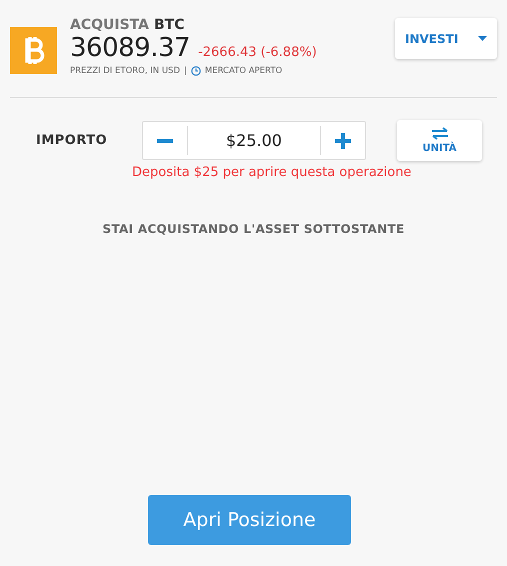 The width and height of the screenshot is (507, 566). Describe the element at coordinates (109, 25) in the screenshot. I see `action-label: ACQUISTA` at that location.